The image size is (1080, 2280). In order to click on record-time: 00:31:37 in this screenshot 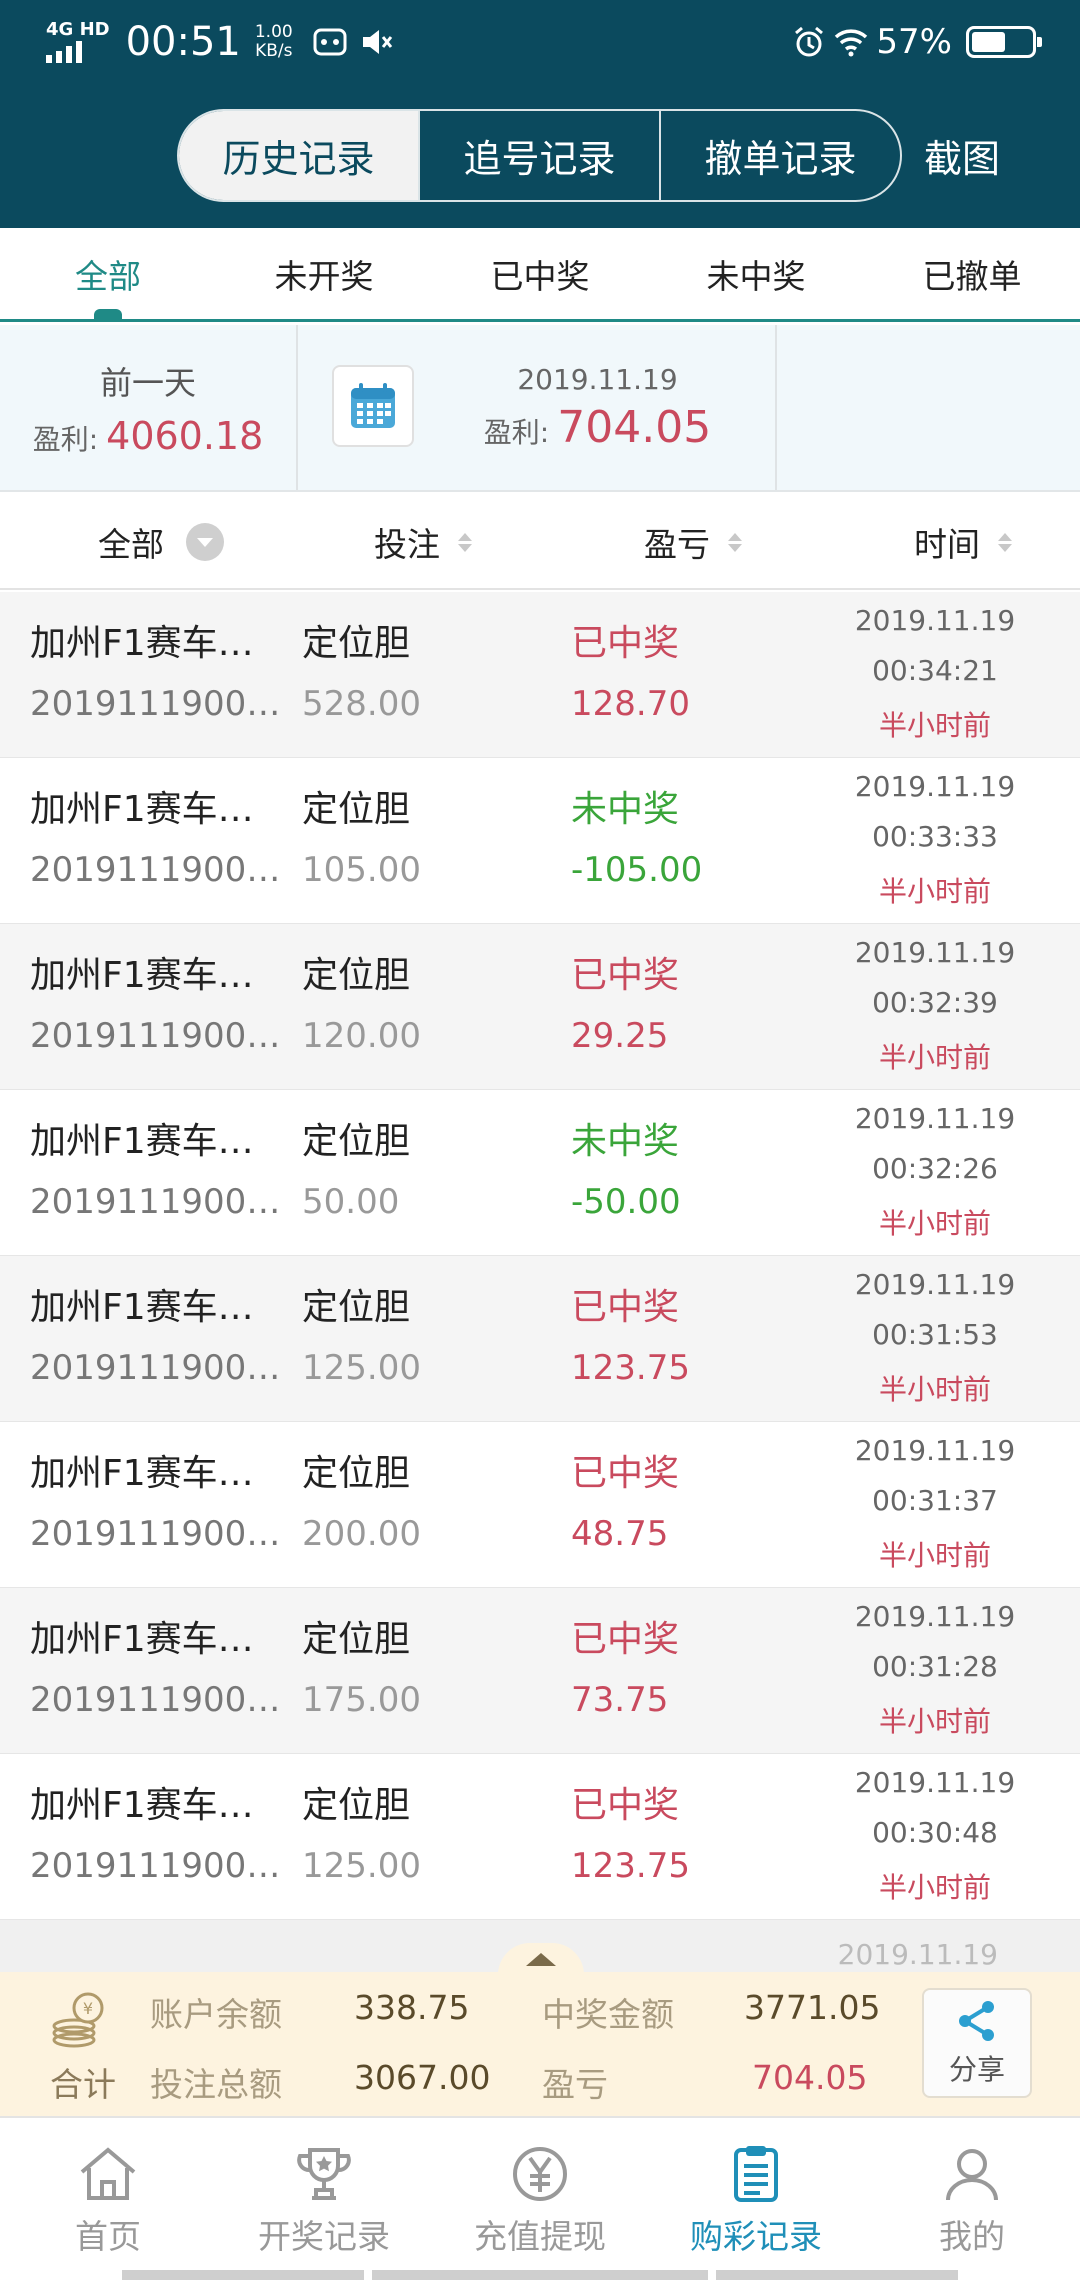, I will do `click(935, 1500)`.